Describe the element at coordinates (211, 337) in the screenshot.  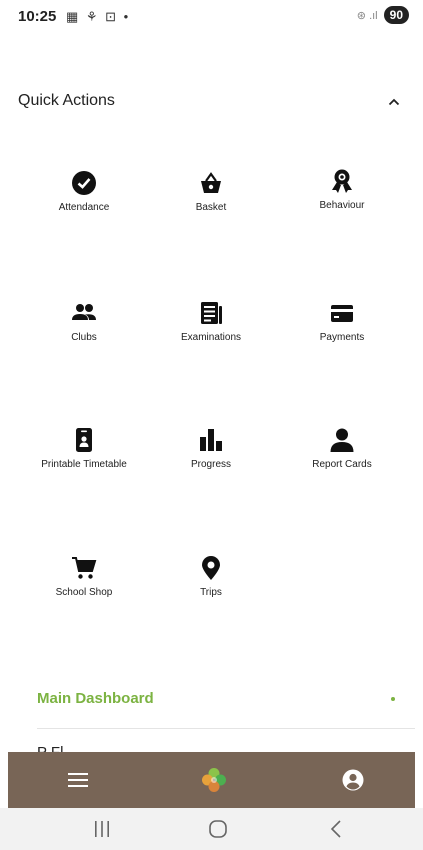
I see `action-label: Examinations` at that location.